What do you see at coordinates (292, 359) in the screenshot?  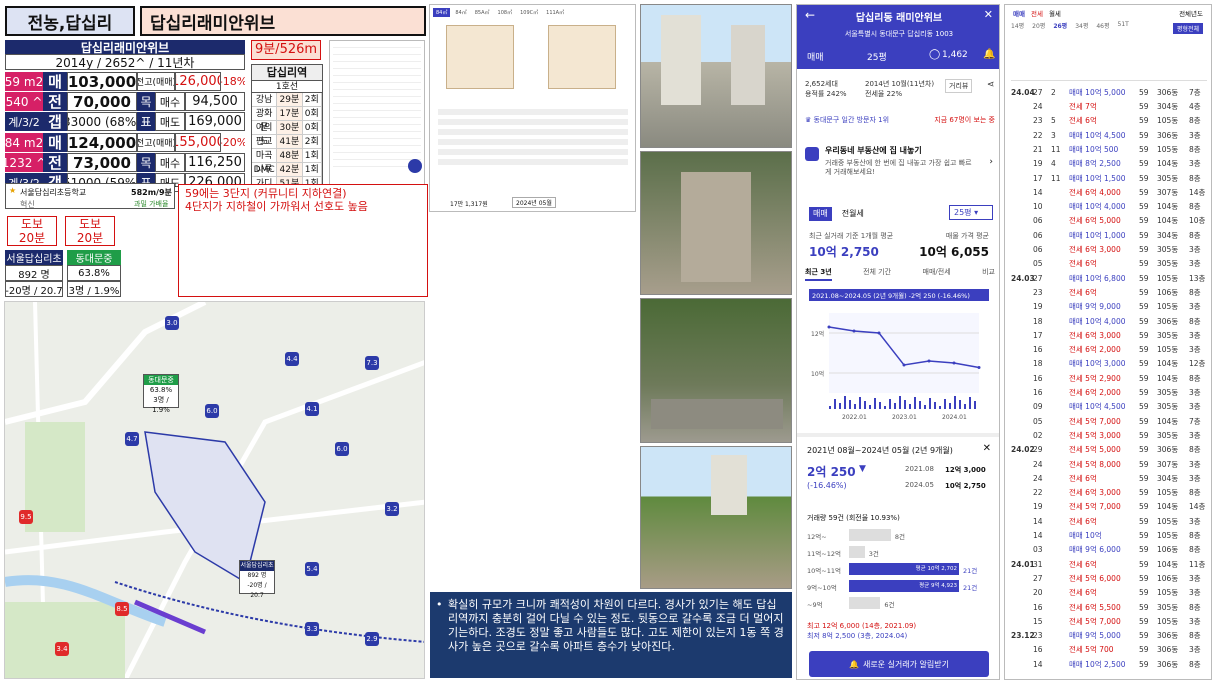 I see `map-pin: 4.4` at bounding box center [292, 359].